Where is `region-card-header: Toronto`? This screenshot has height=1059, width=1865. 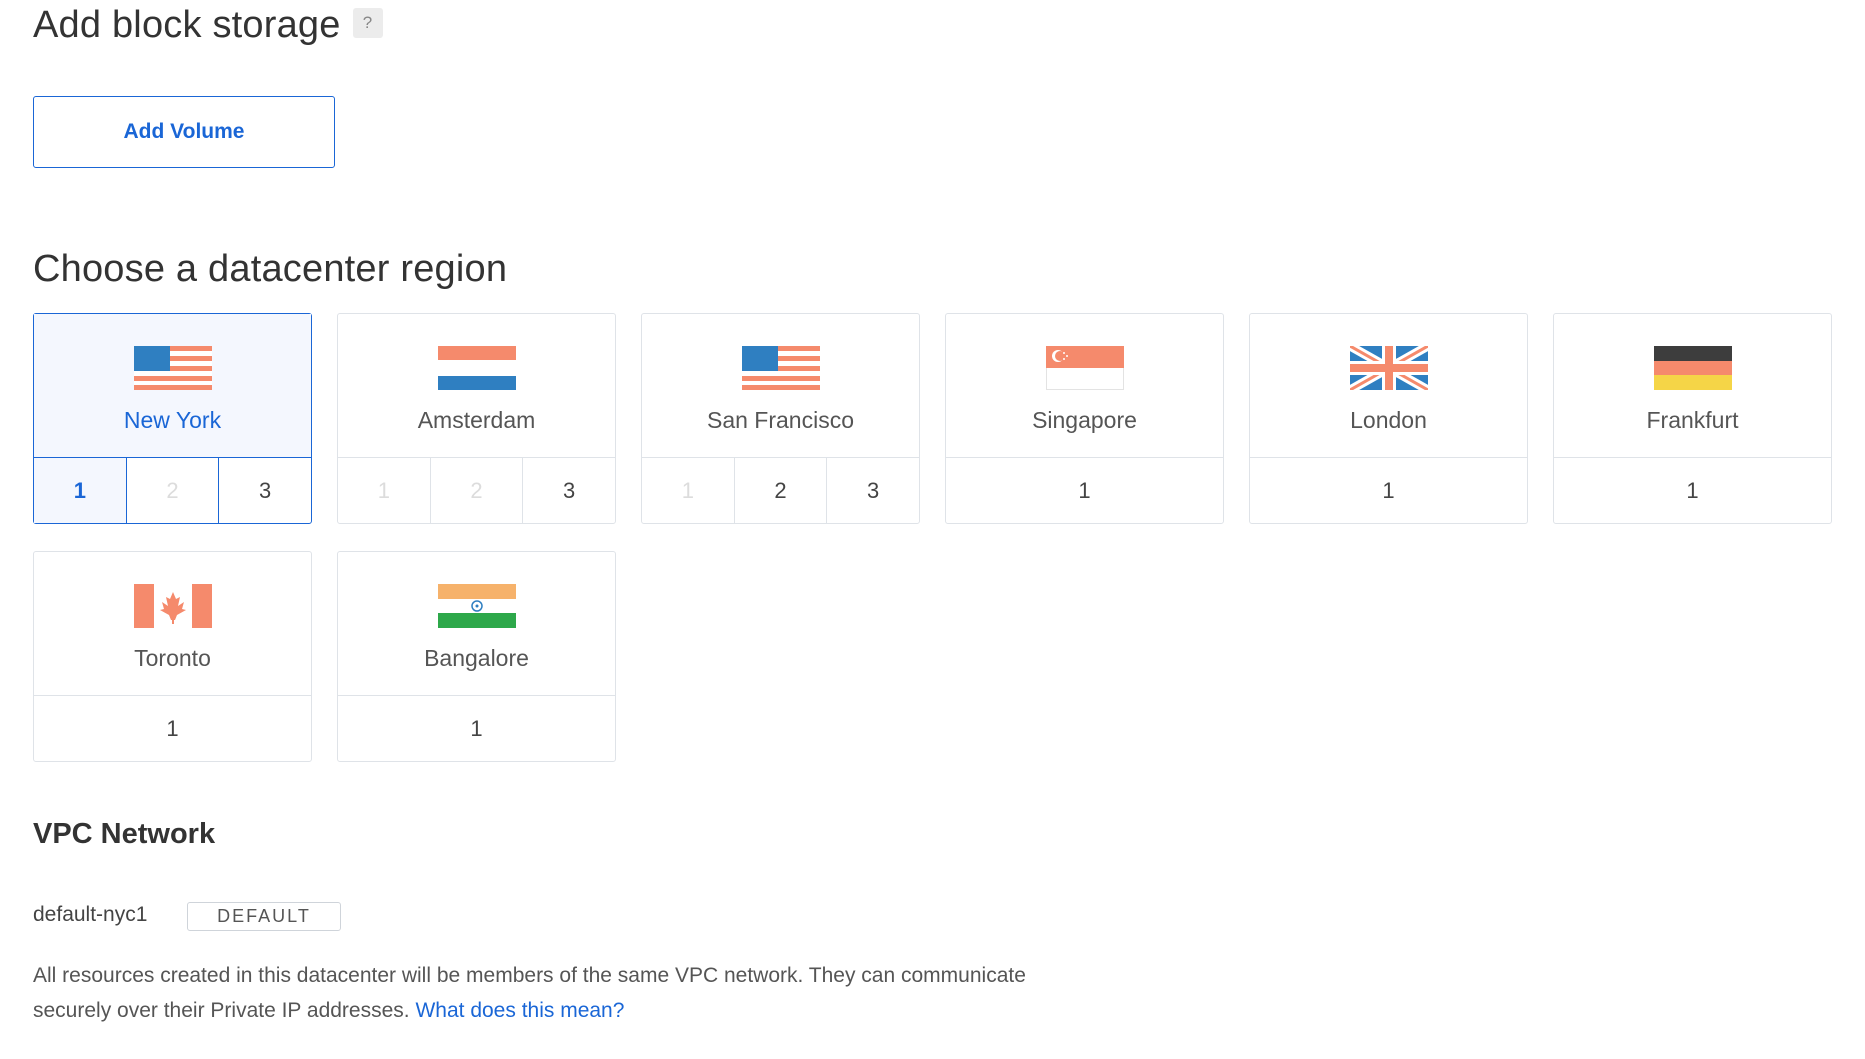 region-card-header: Toronto is located at coordinates (172, 624).